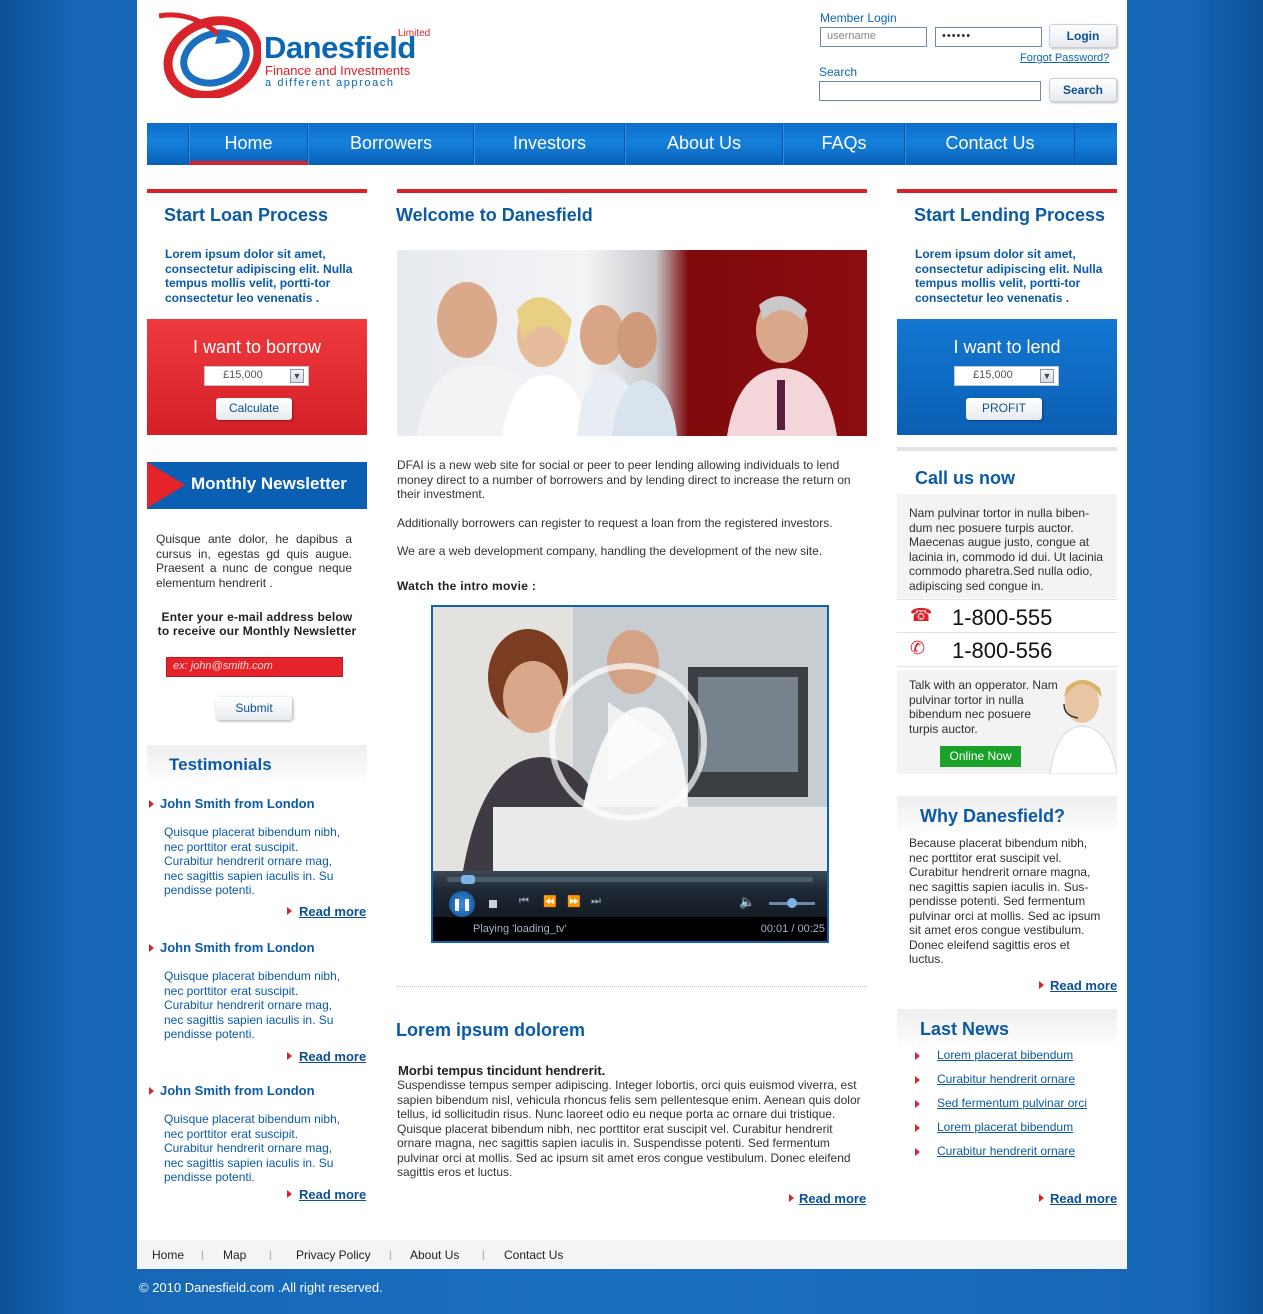  I want to click on hero-image, so click(632, 343).